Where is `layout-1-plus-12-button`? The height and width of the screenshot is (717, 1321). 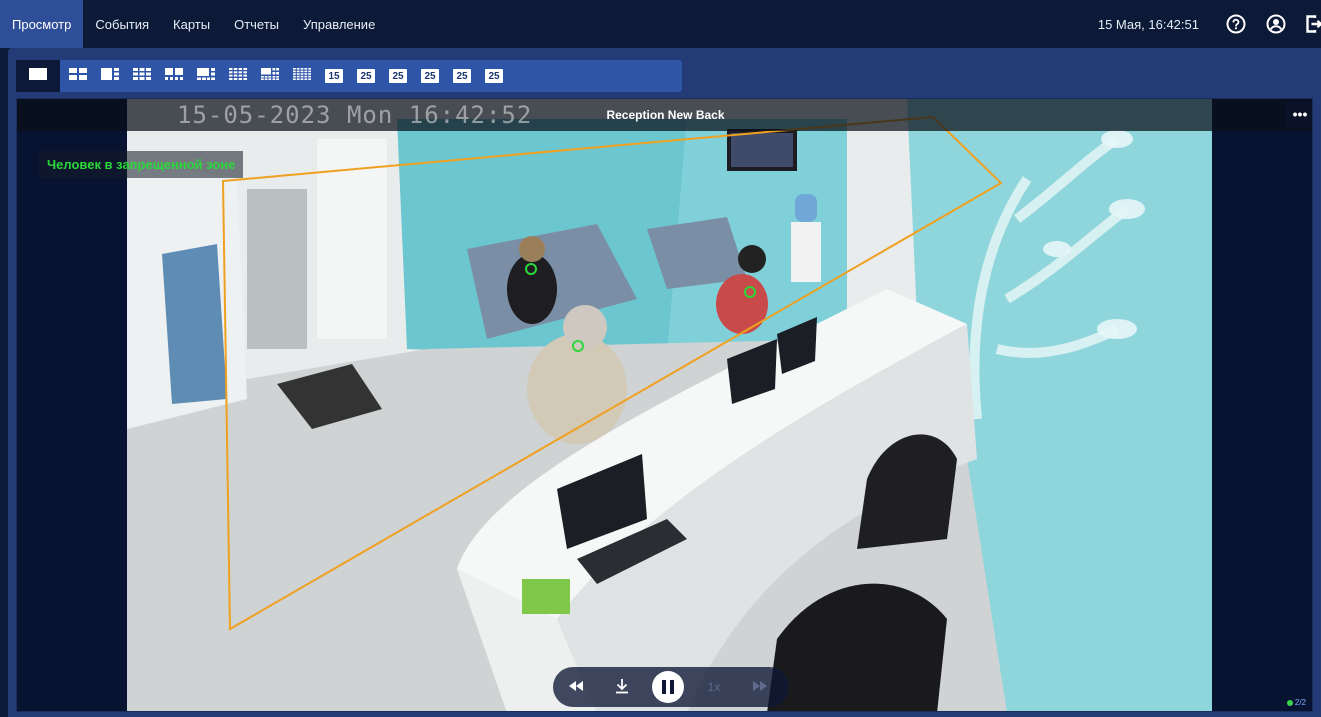 layout-1-plus-12-button is located at coordinates (270, 76).